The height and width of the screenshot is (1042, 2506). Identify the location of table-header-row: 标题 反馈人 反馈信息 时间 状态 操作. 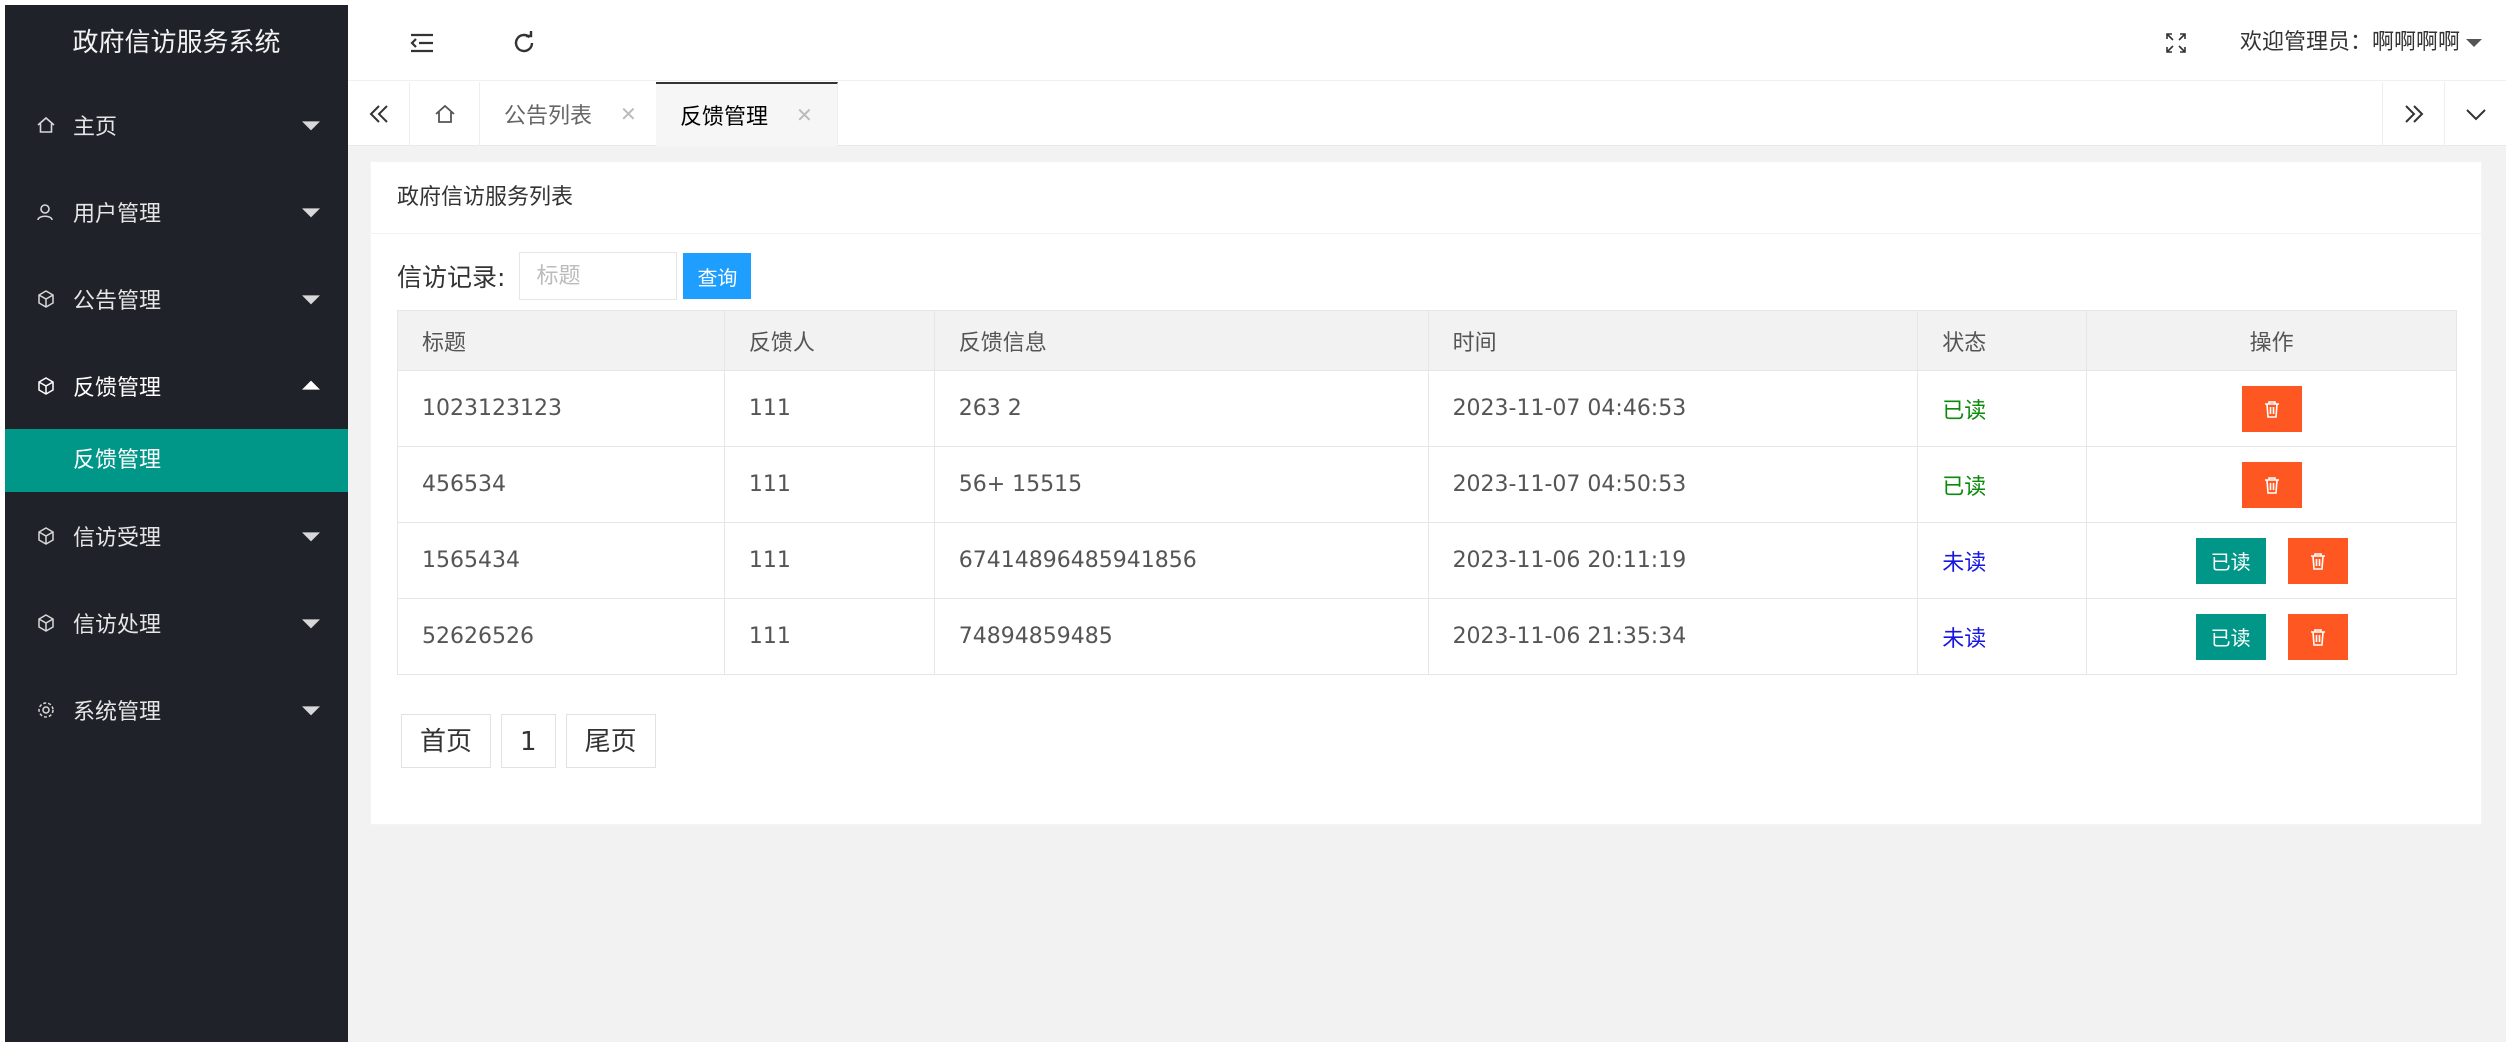
(1427, 340).